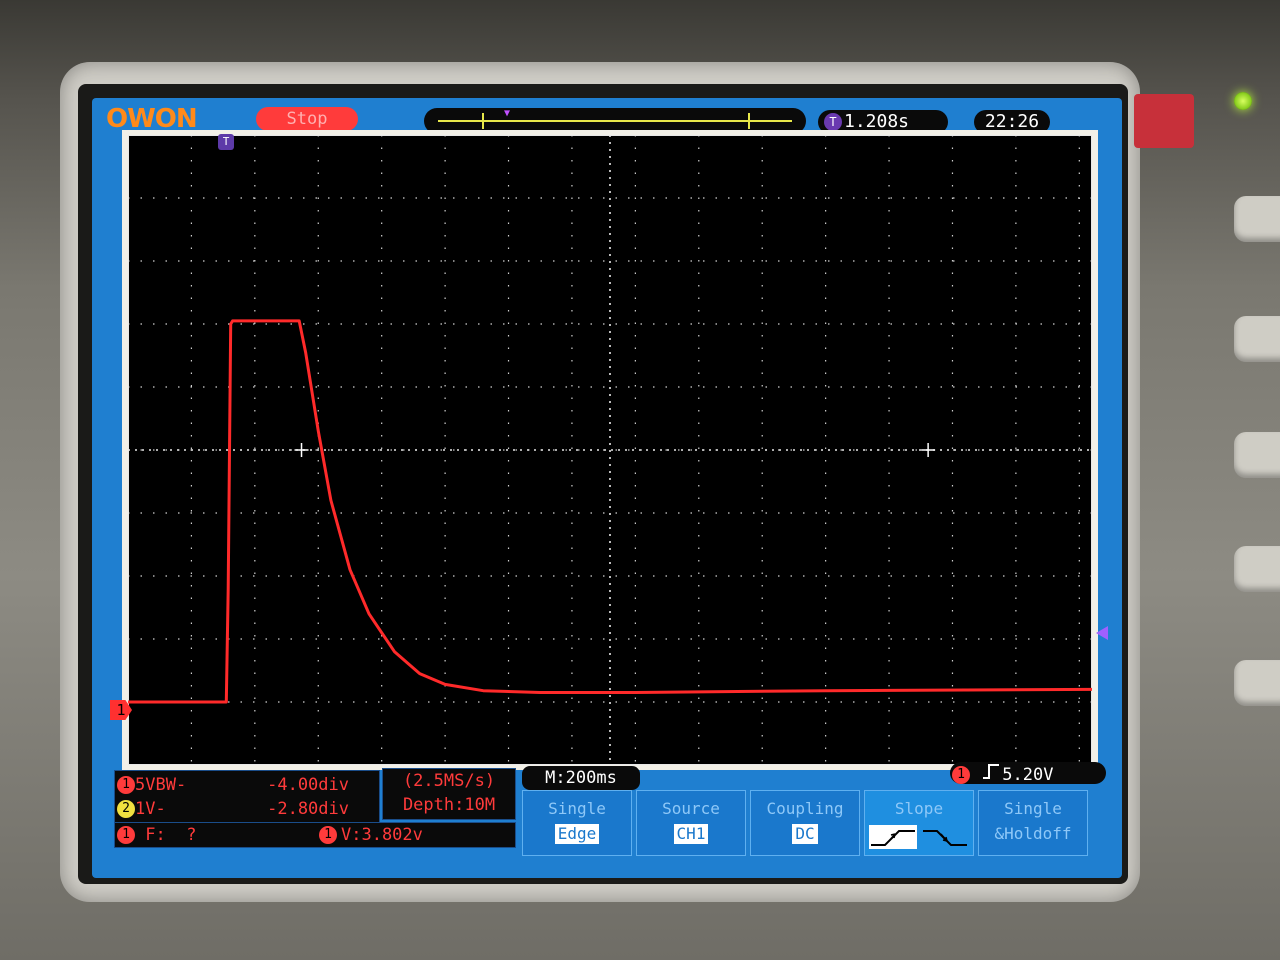  I want to click on menu-trigger-mode-value: Edge, so click(577, 834).